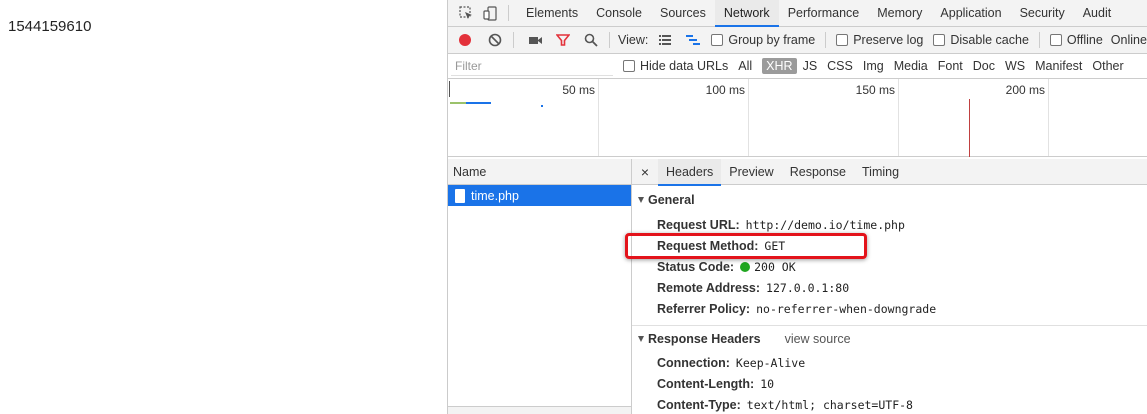 This screenshot has height=414, width=1147. I want to click on request-list-panel: Name time.php, so click(540, 286).